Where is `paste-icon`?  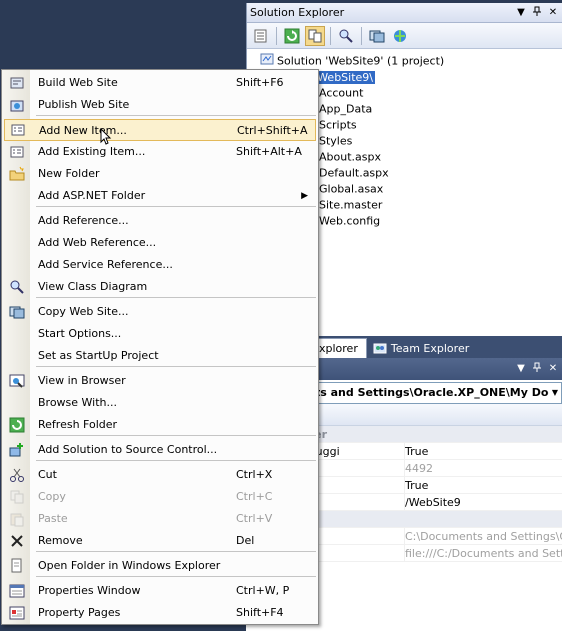
paste-icon is located at coordinates (17, 519).